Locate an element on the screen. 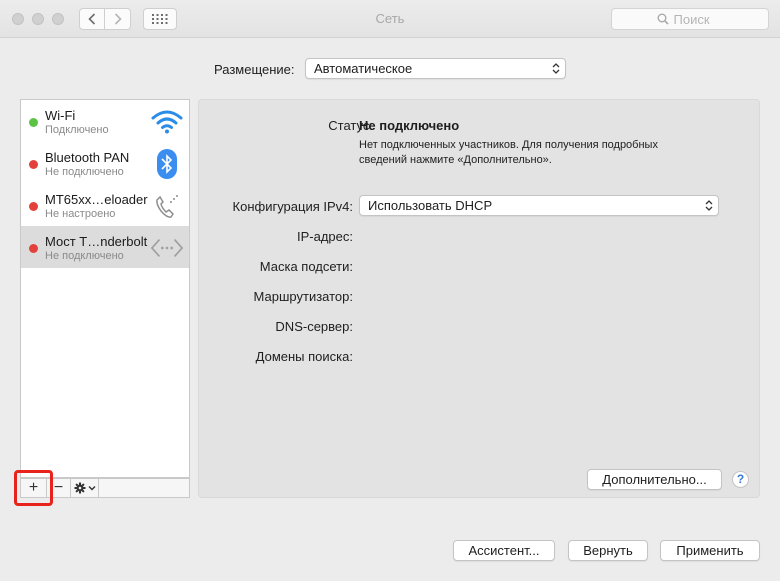  service-item-mt65xx: MT65xx…eloader Не настроено is located at coordinates (105, 205).